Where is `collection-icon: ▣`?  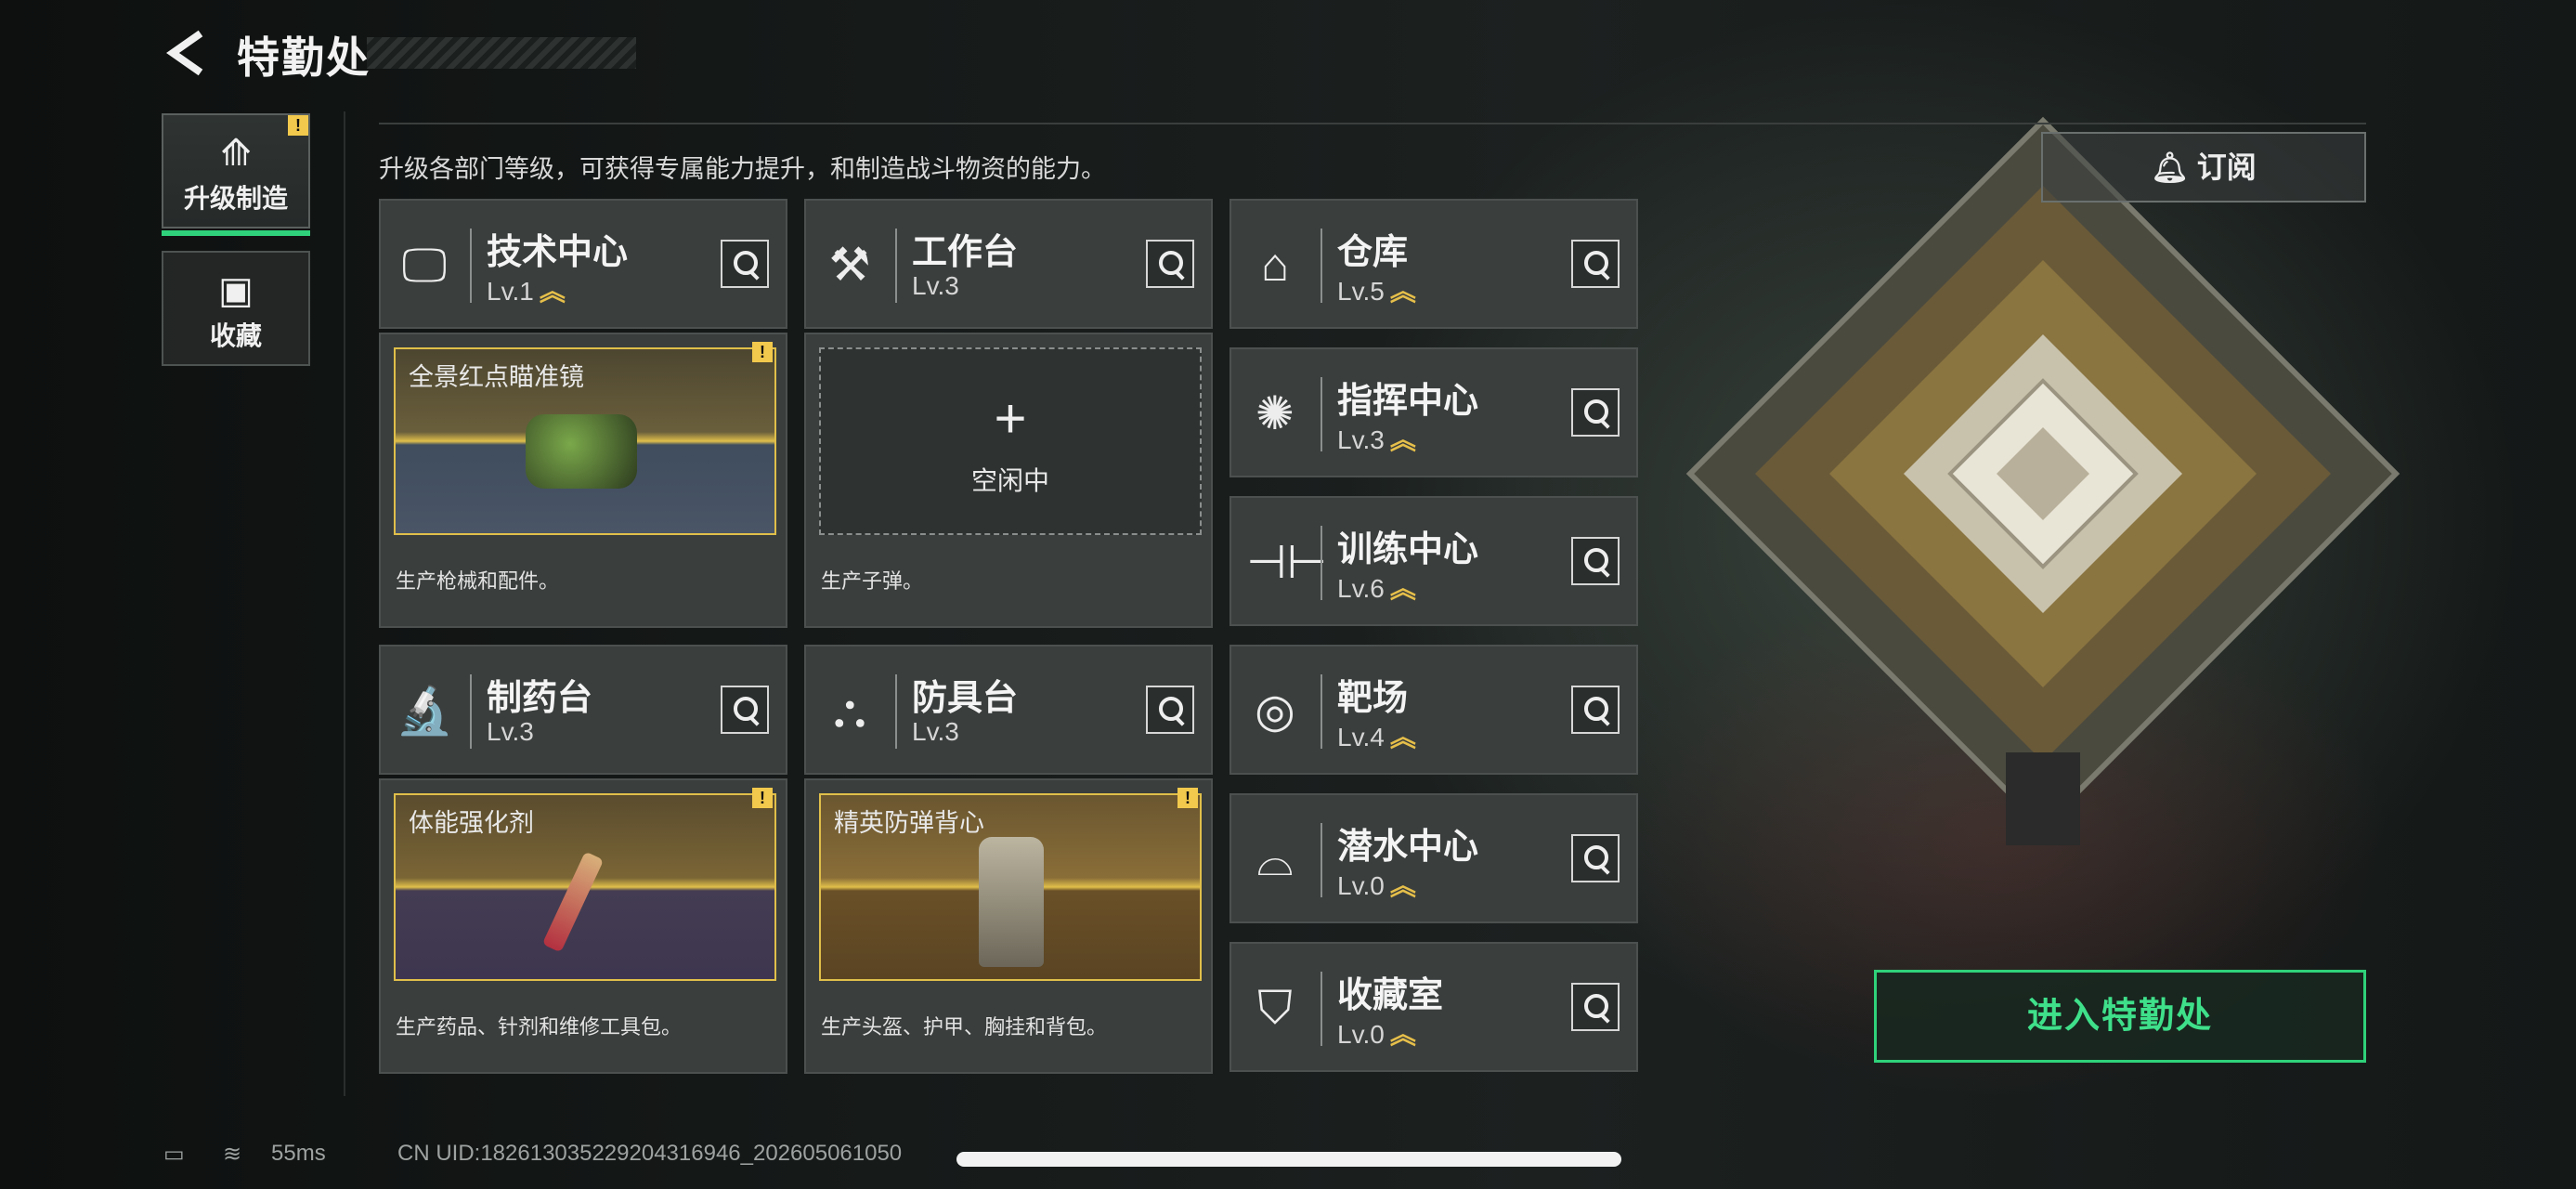 collection-icon: ▣ is located at coordinates (236, 290).